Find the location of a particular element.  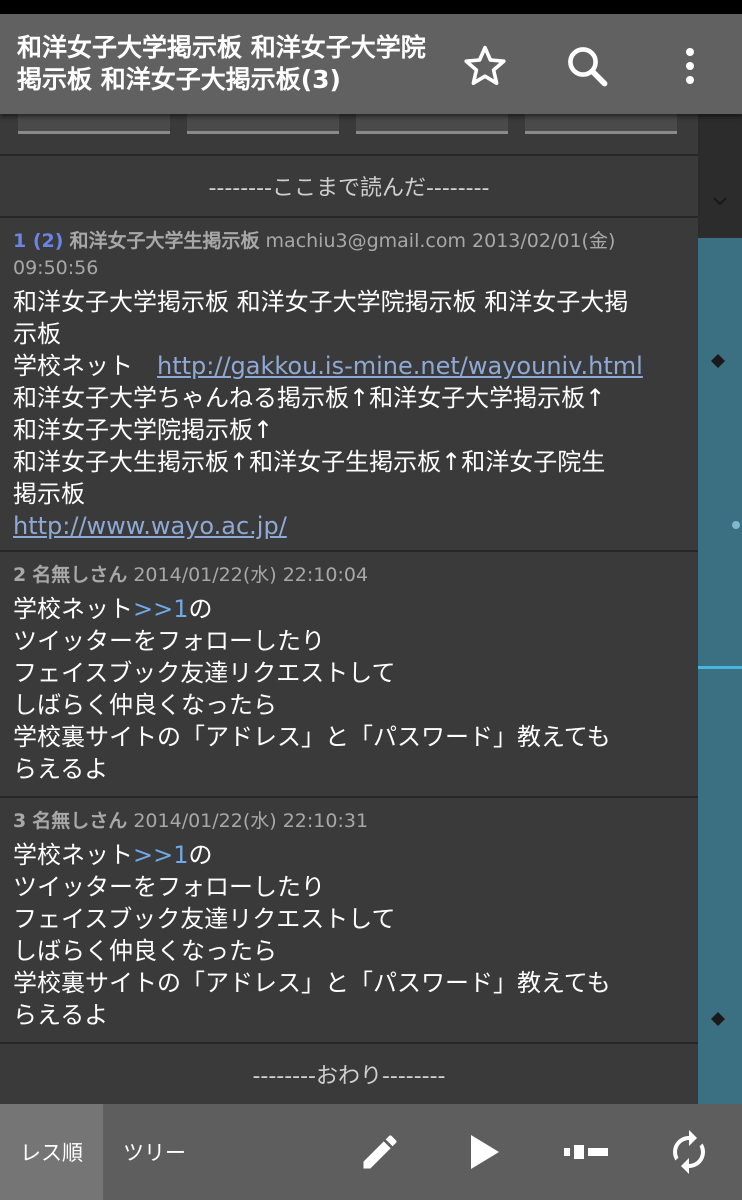

post-text-line: 和洋女子大学掲示板 和洋女子大学院掲示板 和洋女子大掲 is located at coordinates (321, 302).